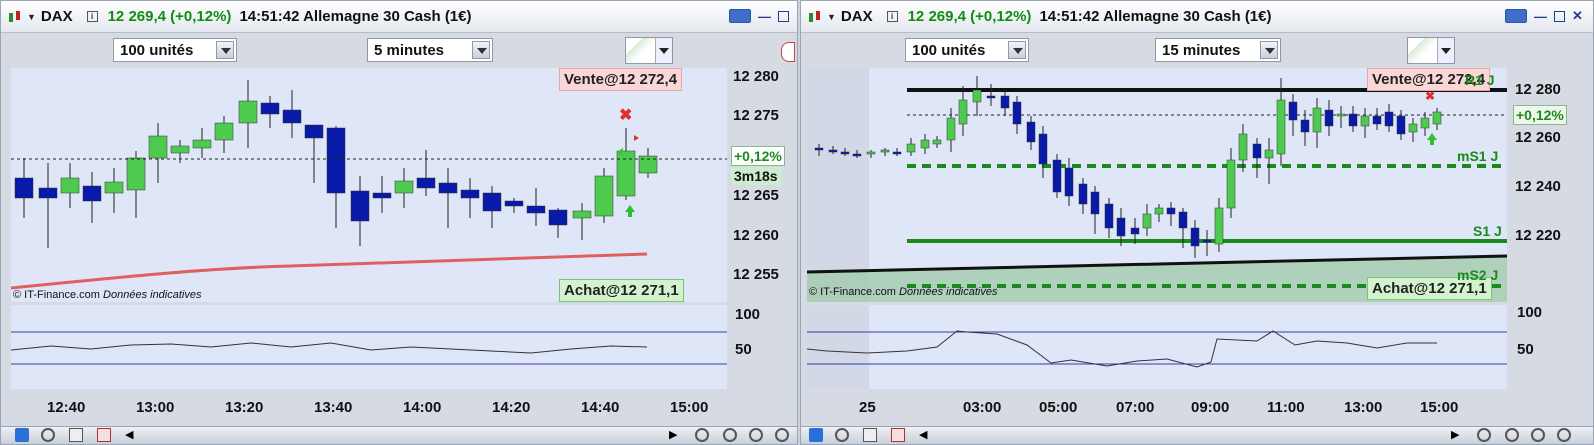 The image size is (1594, 445). I want to click on osc-tick: 50, so click(743, 349).